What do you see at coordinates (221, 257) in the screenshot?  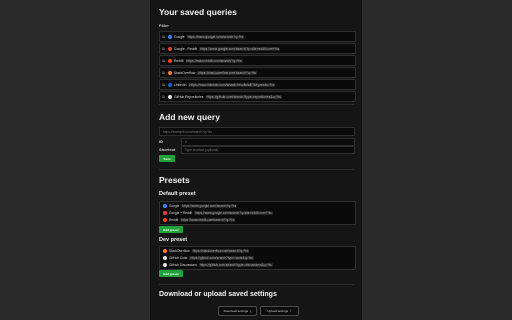 I see `preset-item-url: https://github.com/search?type=code&q=%s` at bounding box center [221, 257].